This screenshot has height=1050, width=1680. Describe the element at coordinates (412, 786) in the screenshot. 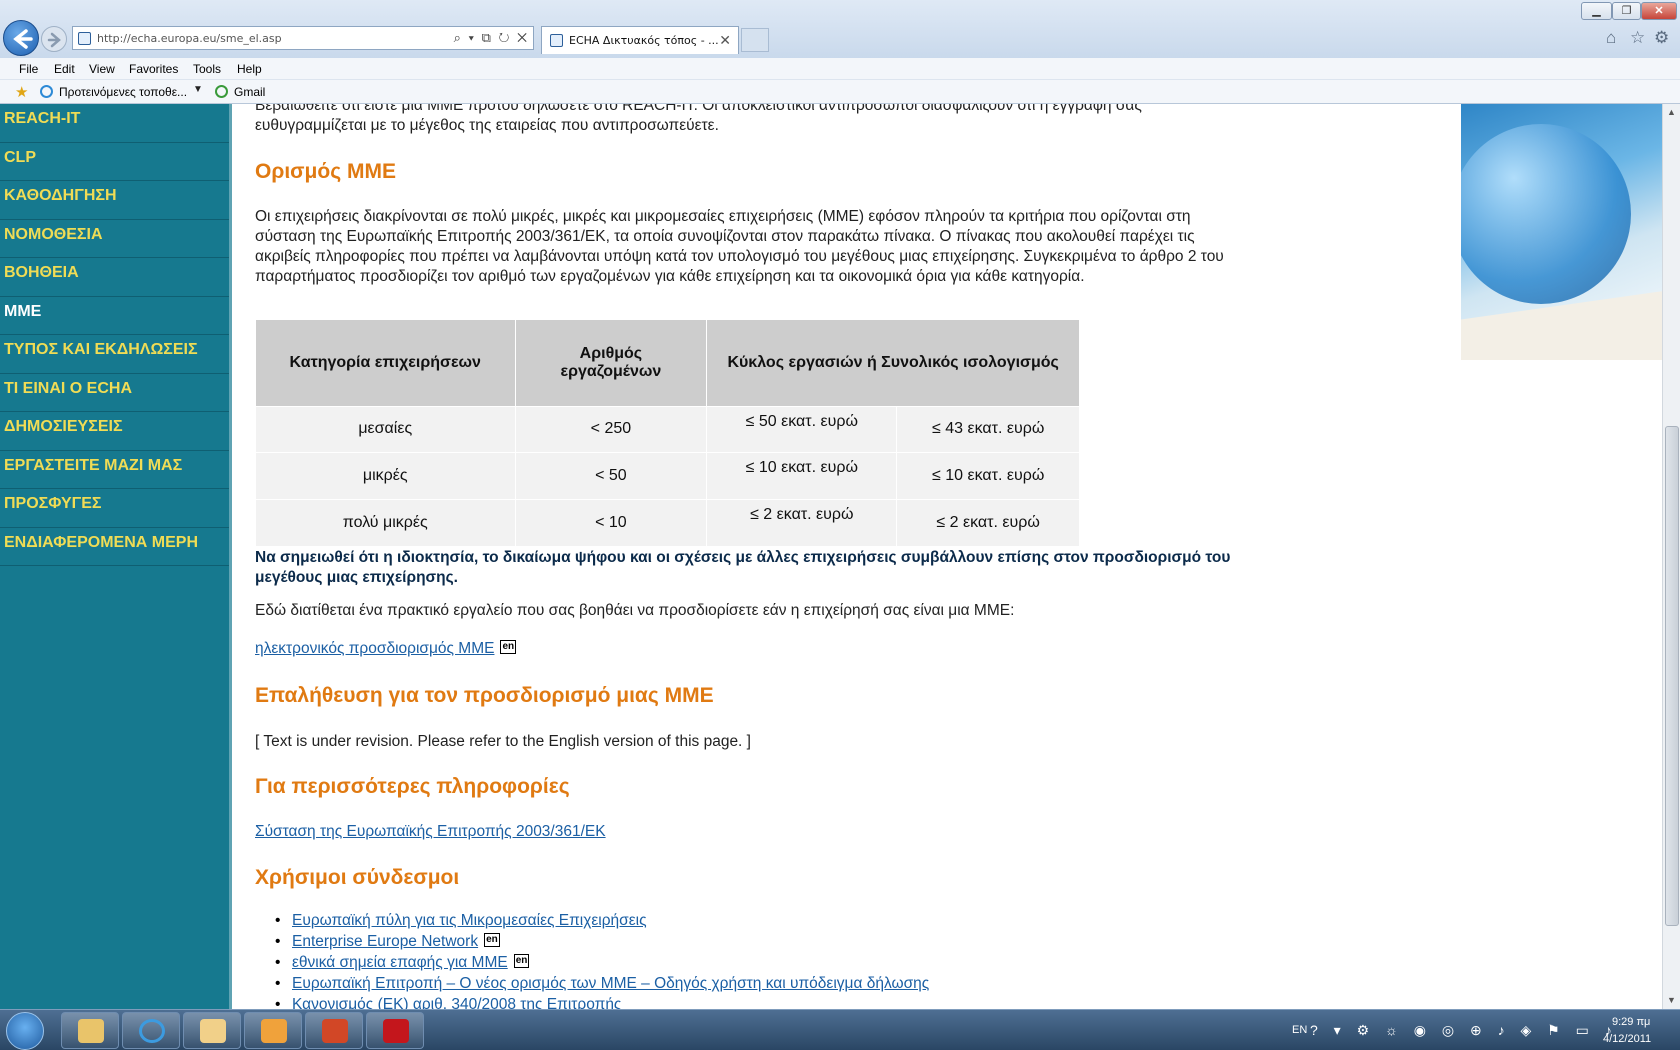

I see `heading-more-info: Για περισσότερες πληροφορίες` at that location.